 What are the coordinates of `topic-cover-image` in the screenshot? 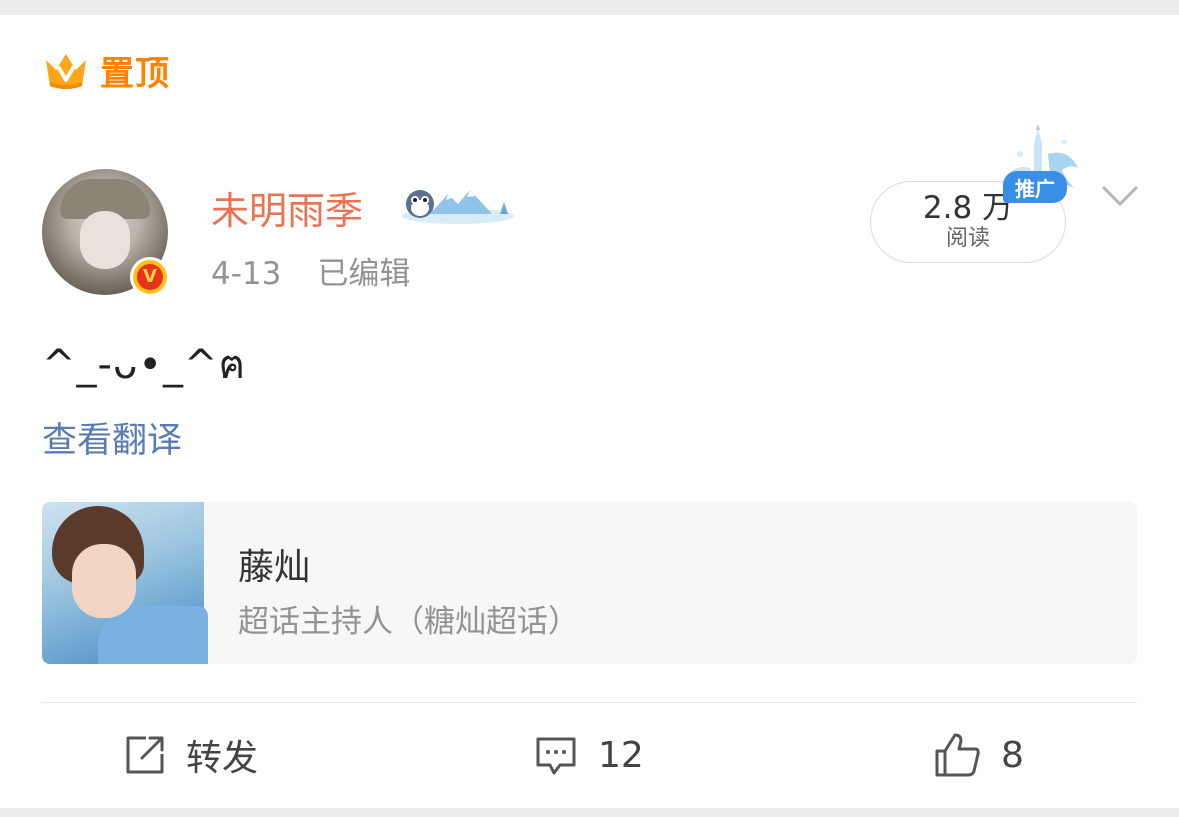 It's located at (125, 583).